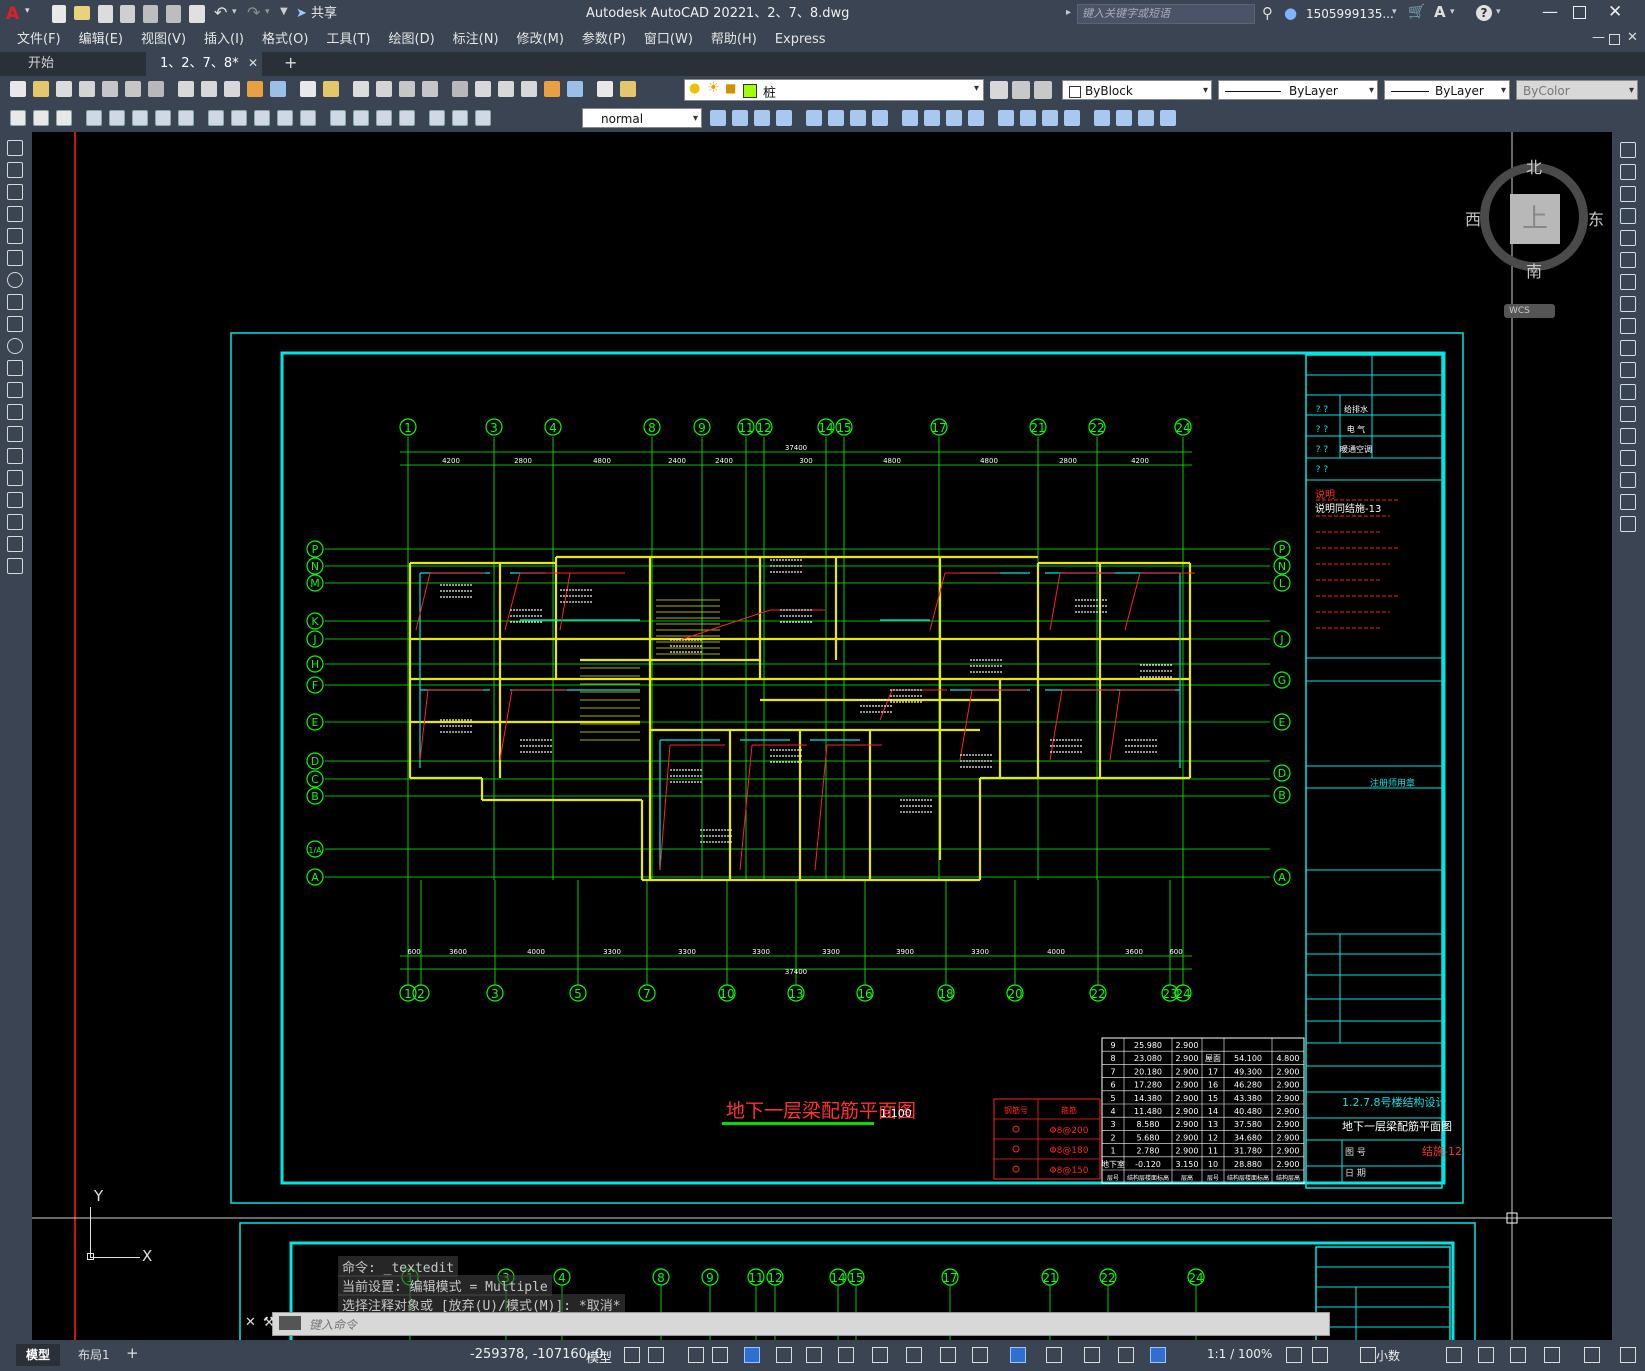  Describe the element at coordinates (15, 500) in the screenshot. I see `region-icon` at that location.